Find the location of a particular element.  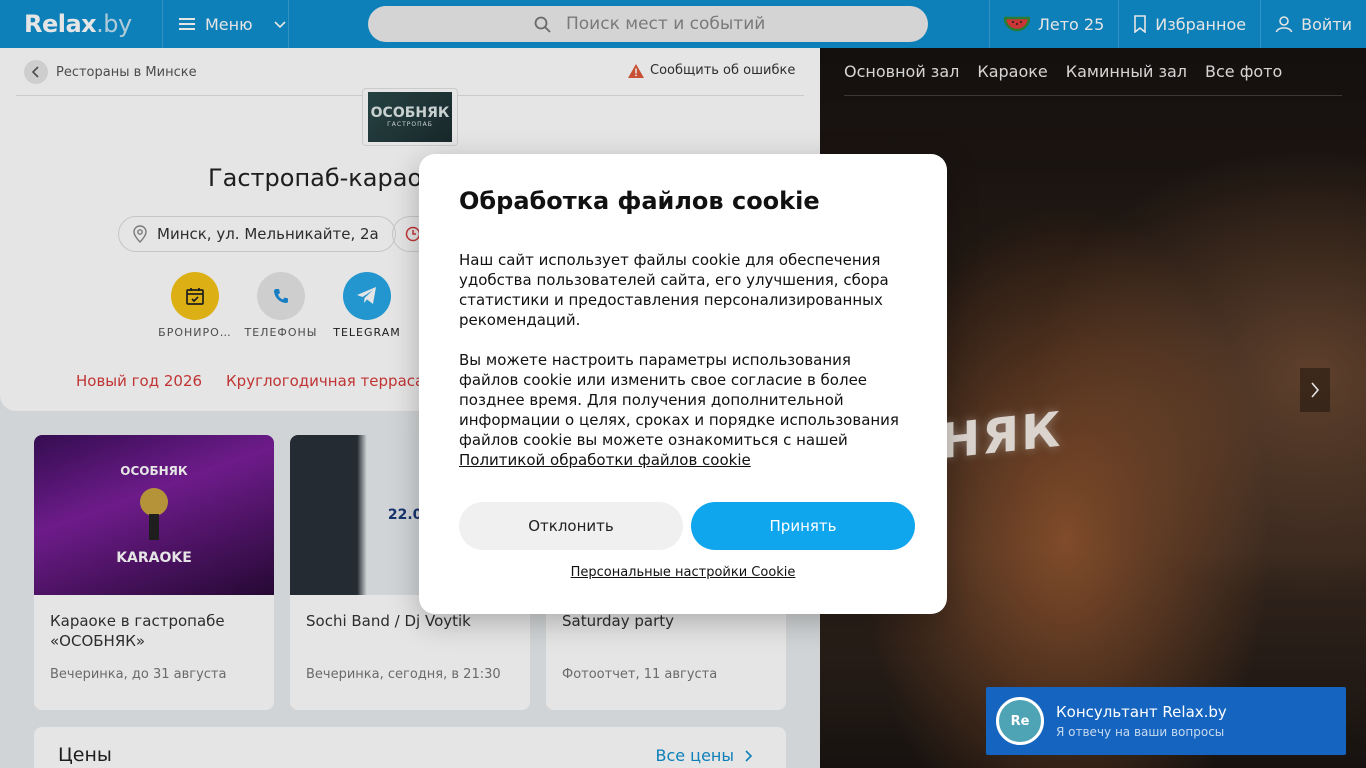

consultant-avatar: Re is located at coordinates (1020, 721).